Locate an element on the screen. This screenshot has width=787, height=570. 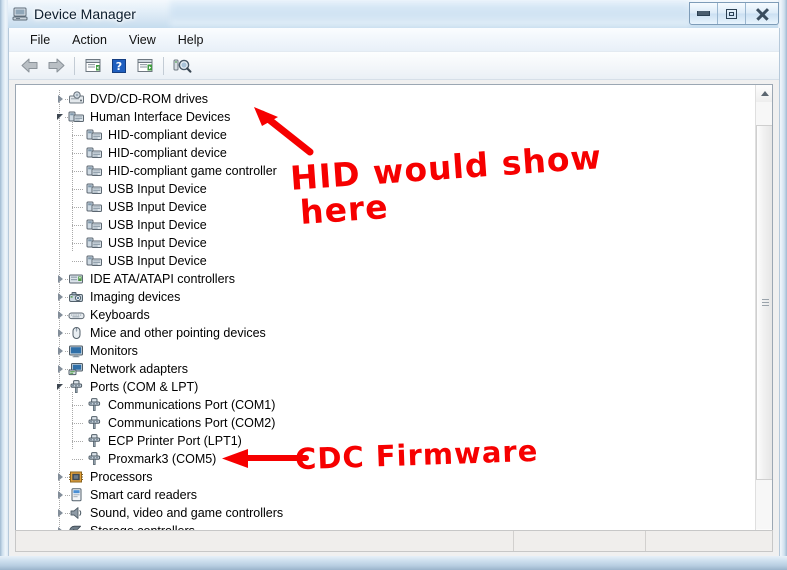
update-driver-button is located at coordinates (145, 66).